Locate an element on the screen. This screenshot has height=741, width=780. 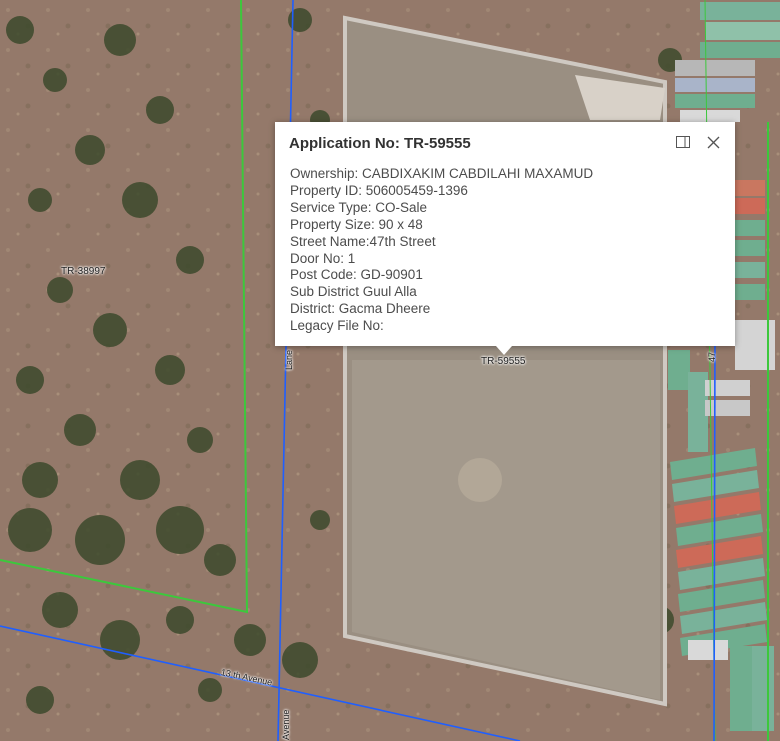
popup-title: Application No: TR-59555 is located at coordinates (380, 143).